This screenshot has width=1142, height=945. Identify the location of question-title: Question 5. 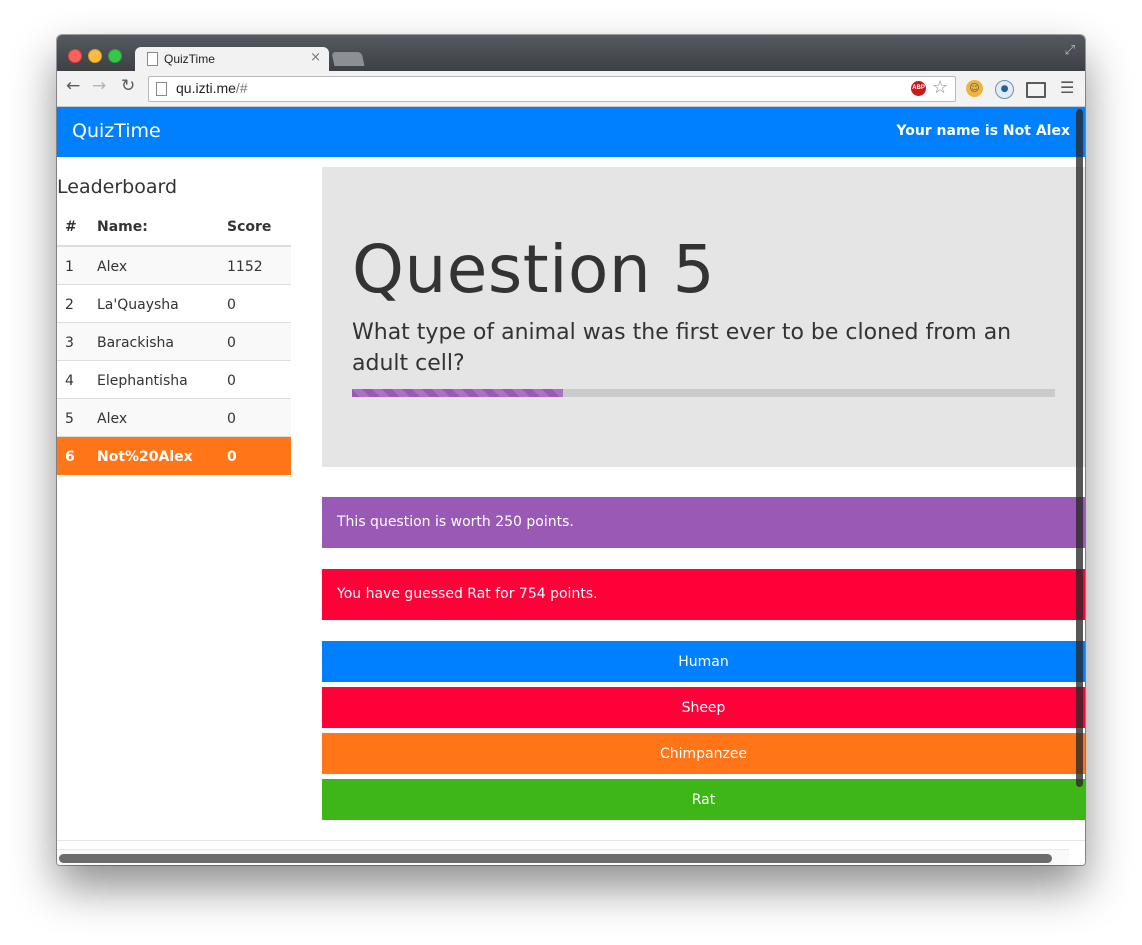
(534, 269).